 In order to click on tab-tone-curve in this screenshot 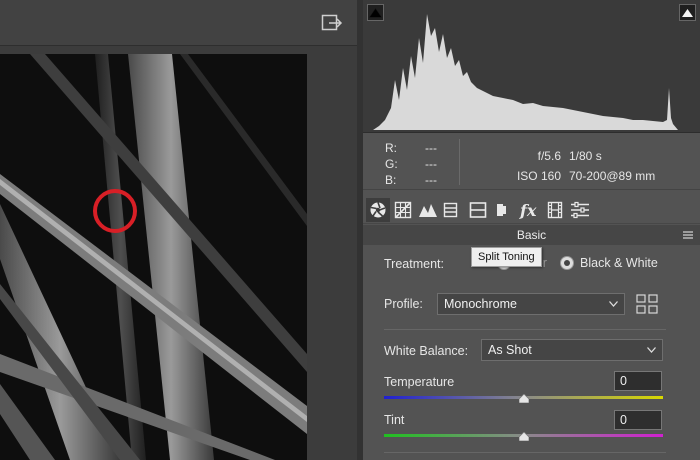, I will do `click(403, 210)`.